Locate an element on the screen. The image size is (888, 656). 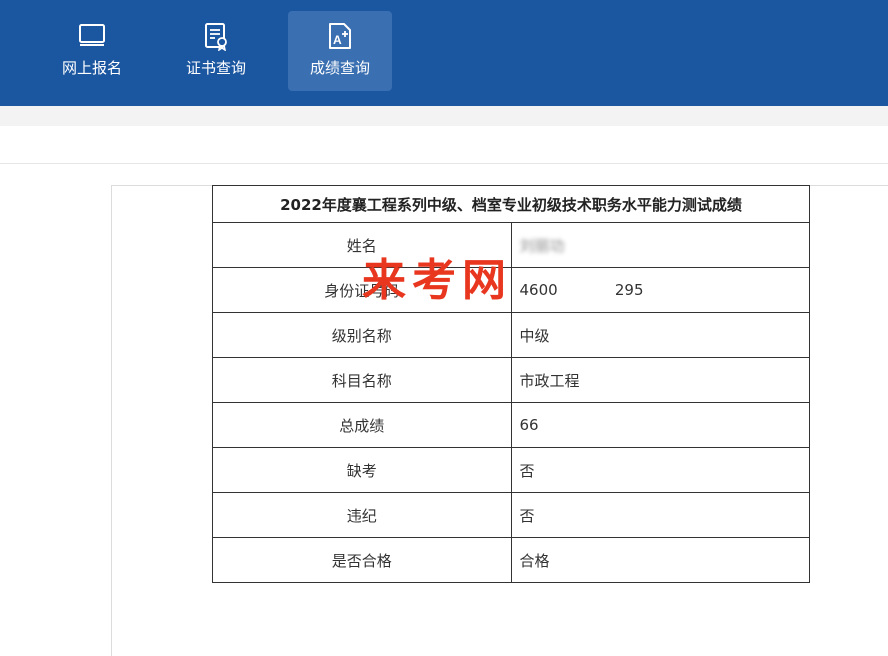
blurred-name: 刘丽功 is located at coordinates (542, 245).